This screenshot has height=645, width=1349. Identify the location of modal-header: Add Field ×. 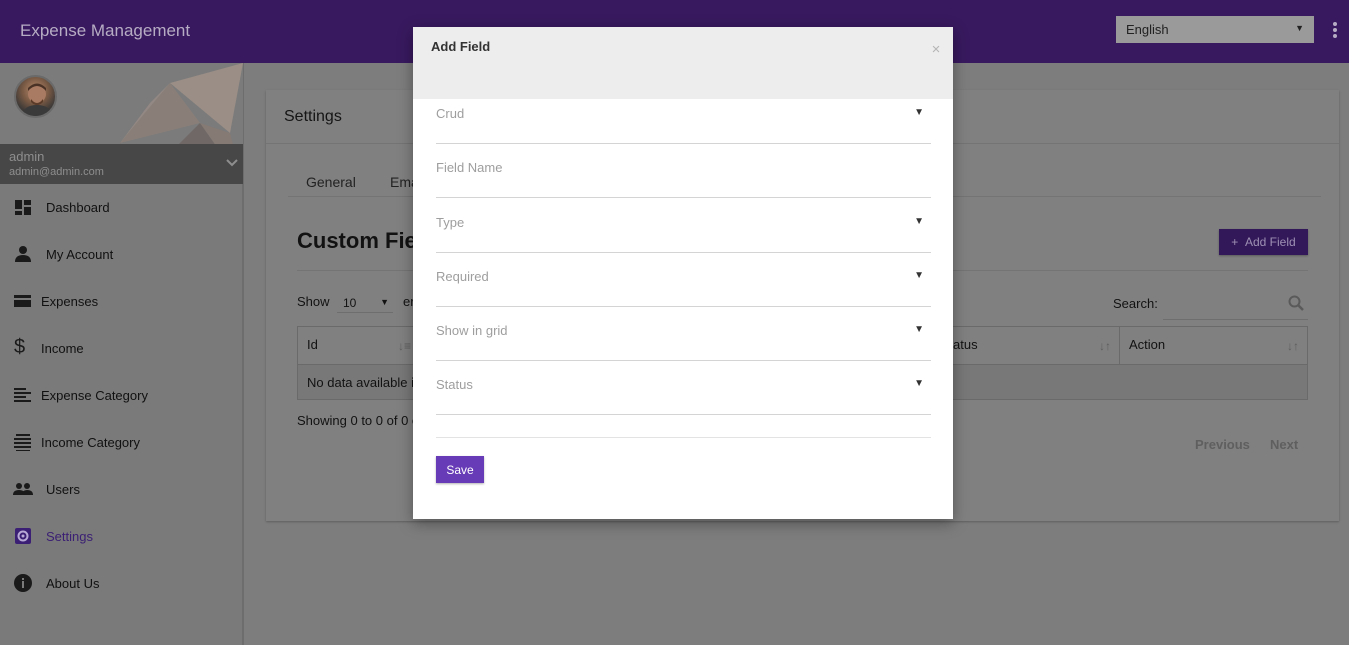
(683, 63).